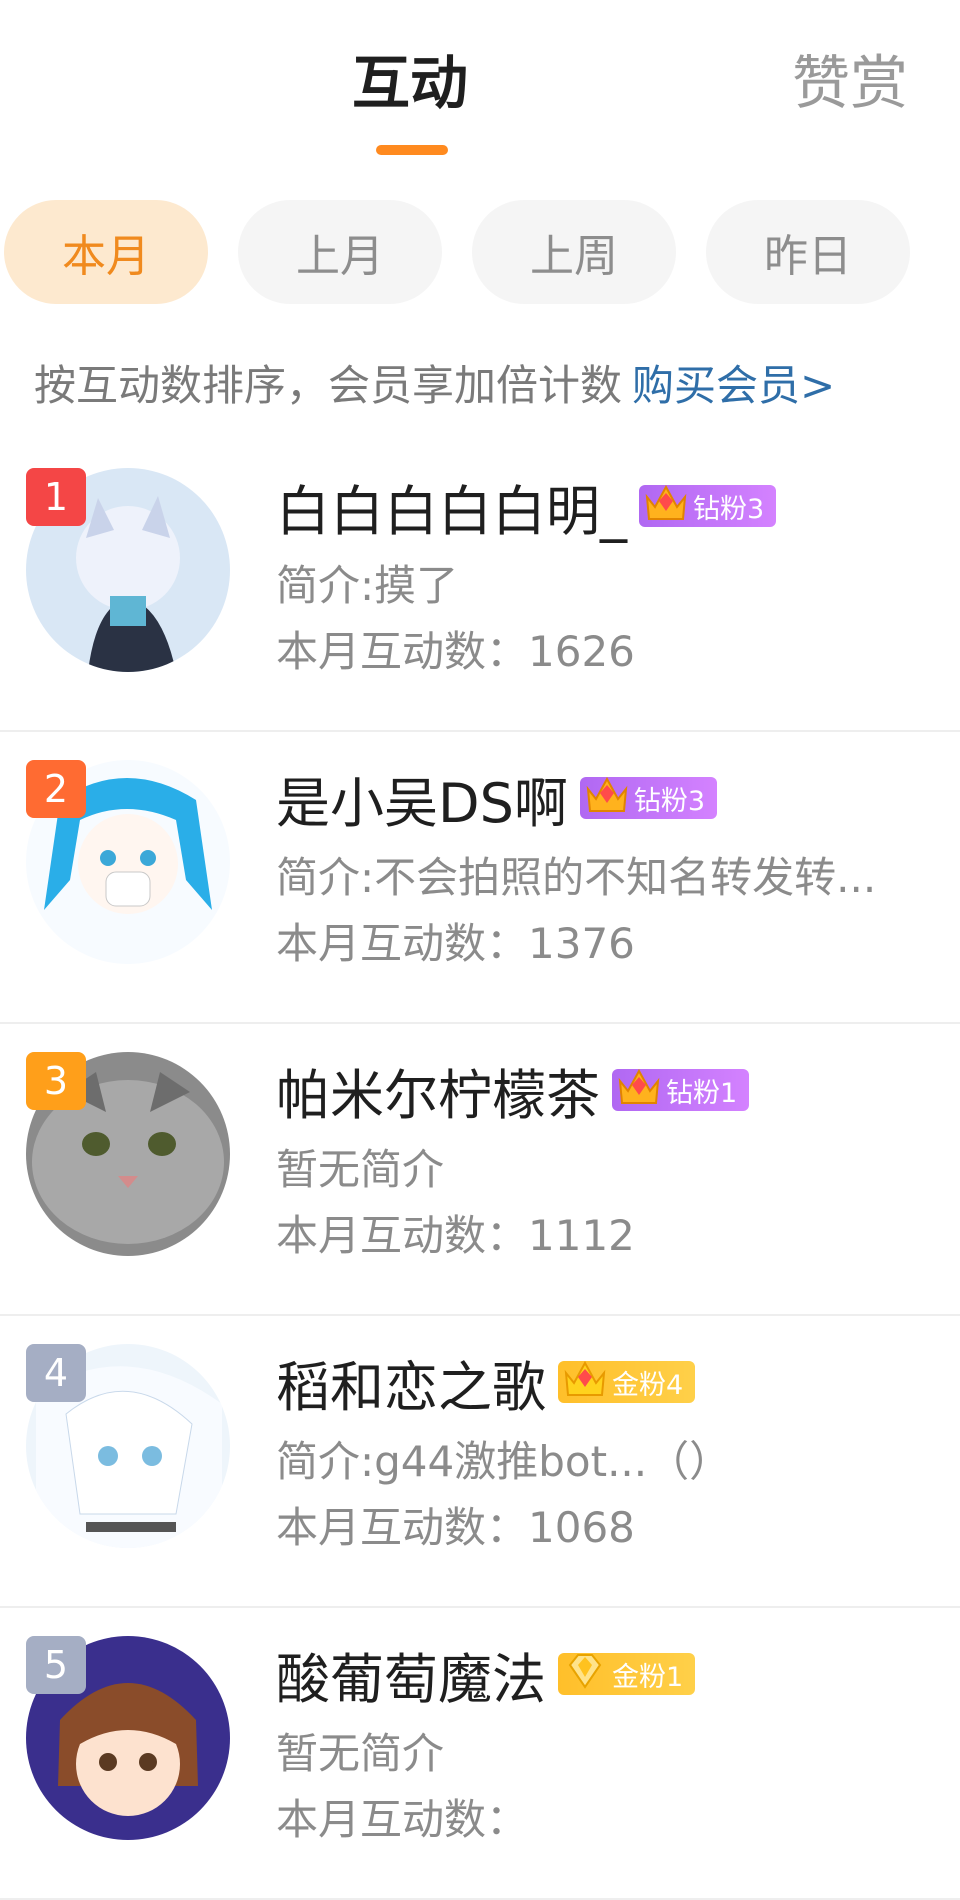  I want to click on buy-membership-link: 购买会员>, so click(733, 385).